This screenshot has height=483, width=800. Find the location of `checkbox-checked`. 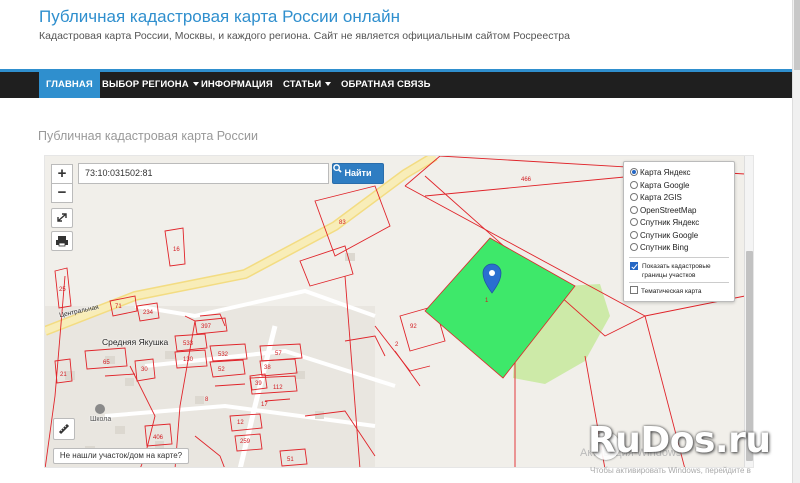

checkbox-checked is located at coordinates (634, 266).